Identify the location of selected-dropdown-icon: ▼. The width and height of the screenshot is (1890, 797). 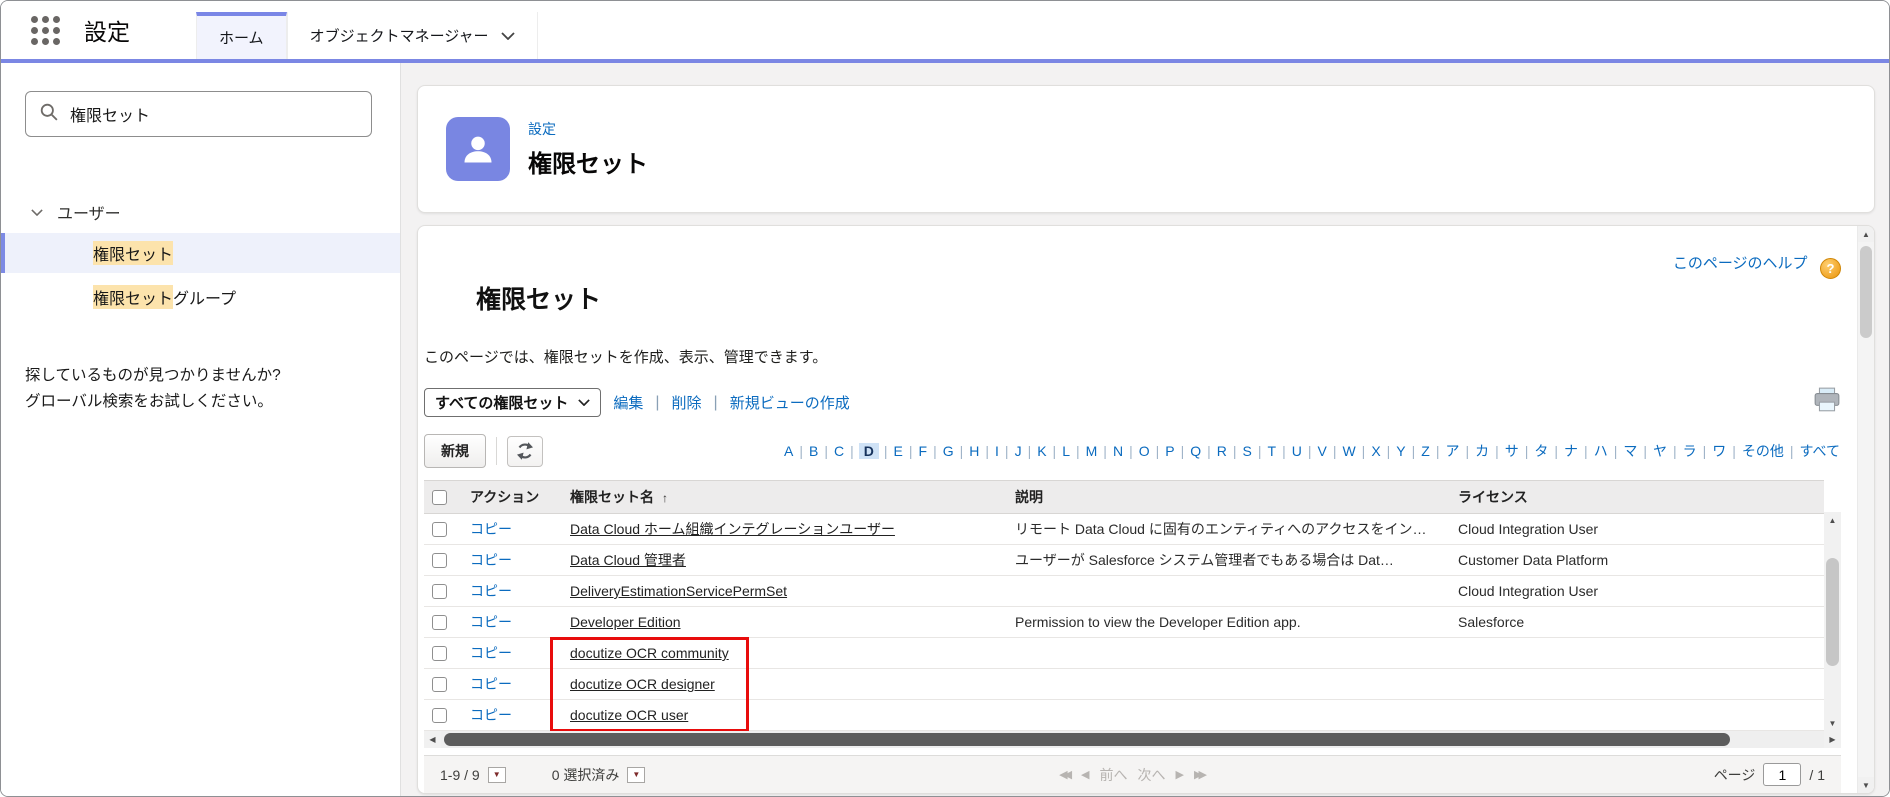
(636, 774).